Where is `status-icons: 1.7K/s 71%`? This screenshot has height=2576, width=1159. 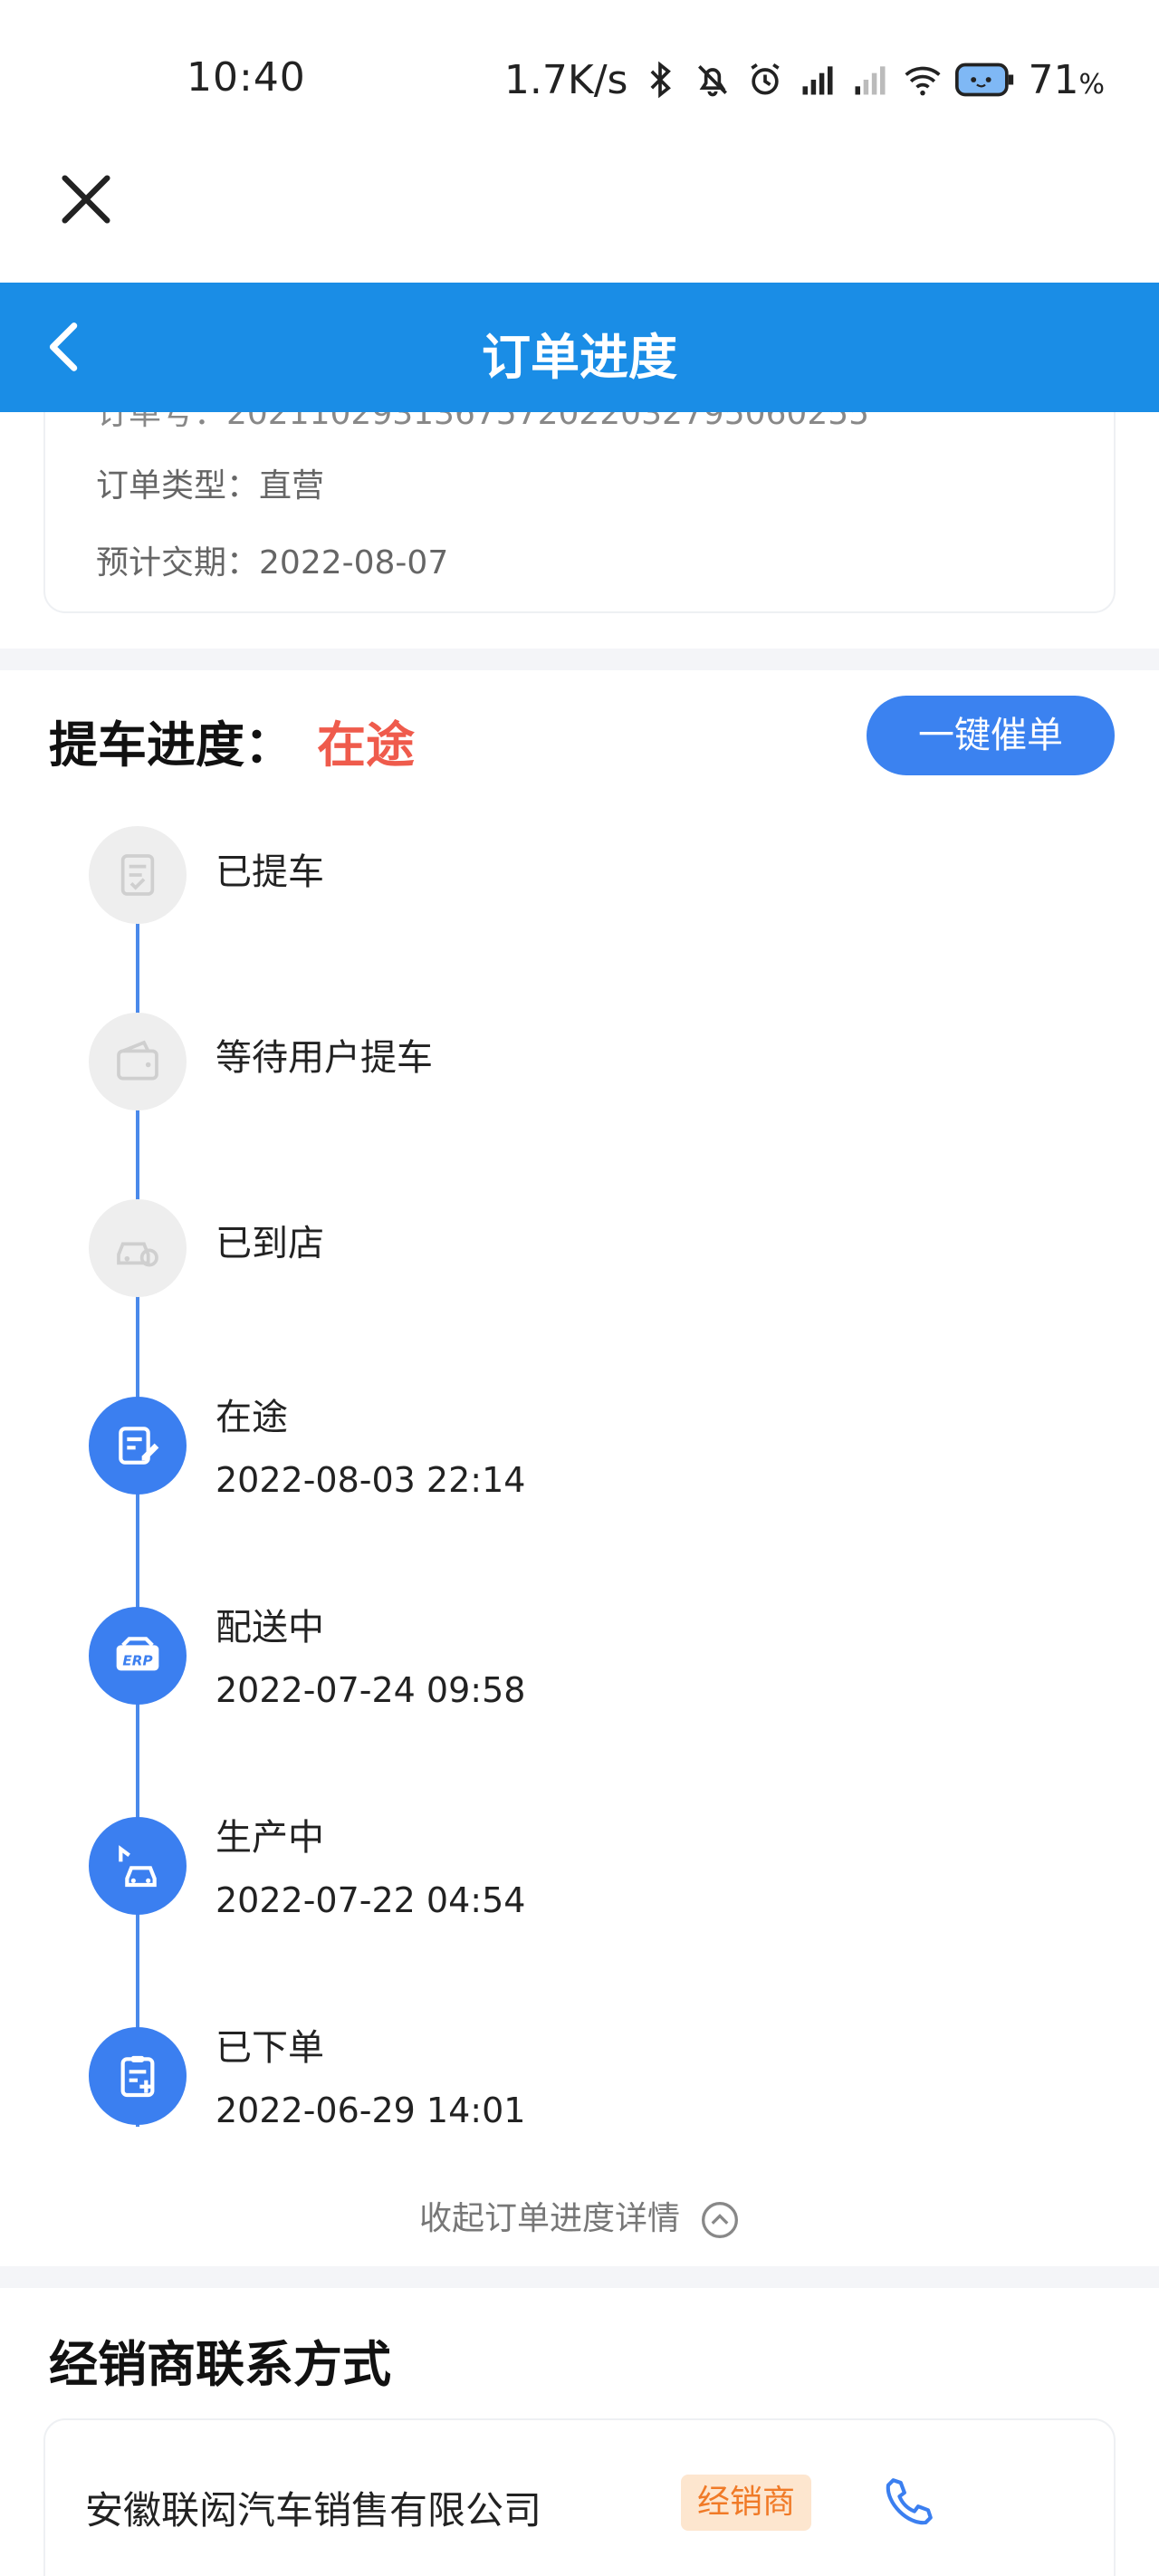 status-icons: 1.7K/s 71% is located at coordinates (804, 80).